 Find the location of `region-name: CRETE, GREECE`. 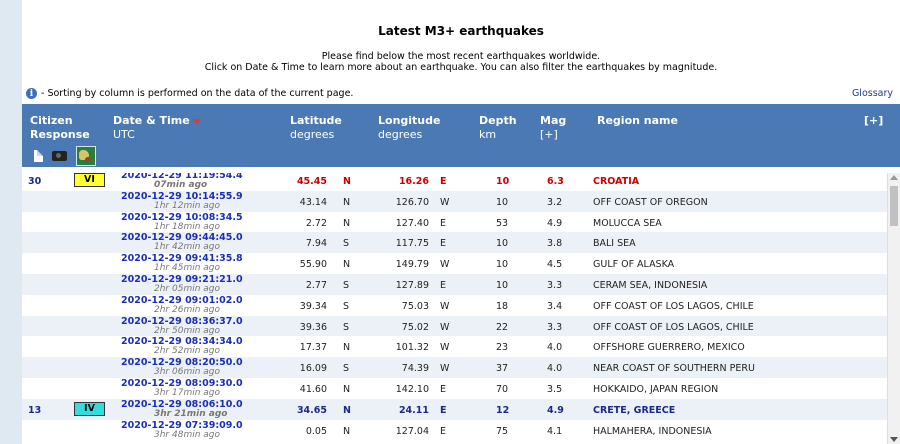

region-name: CRETE, GREECE is located at coordinates (634, 410).